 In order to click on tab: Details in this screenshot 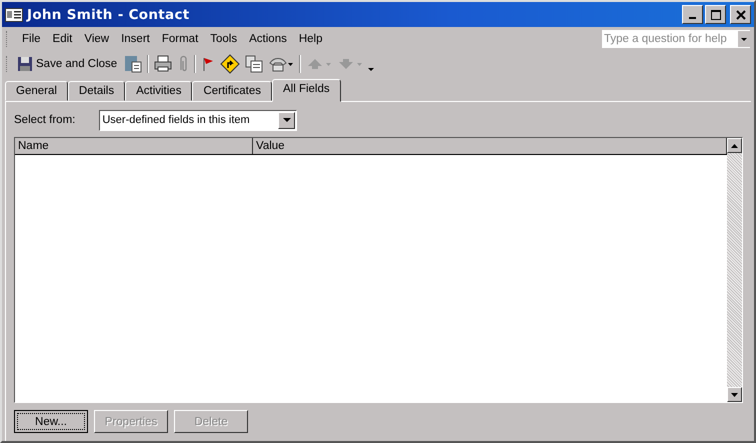, I will do `click(97, 91)`.